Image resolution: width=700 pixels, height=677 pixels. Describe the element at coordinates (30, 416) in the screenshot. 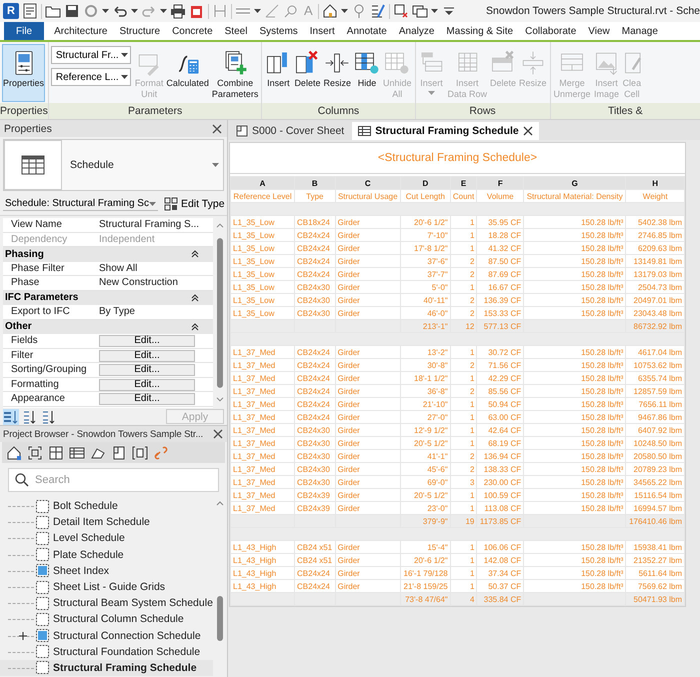

I see `sort-ascending-icon` at that location.